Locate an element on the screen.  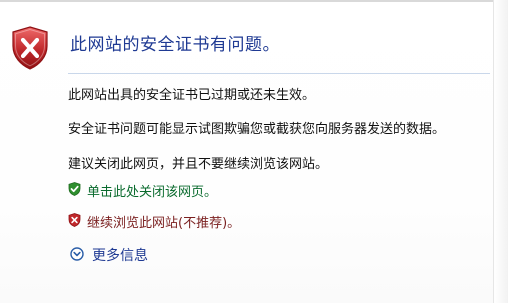
scrollbar-edge is located at coordinates (500, 151).